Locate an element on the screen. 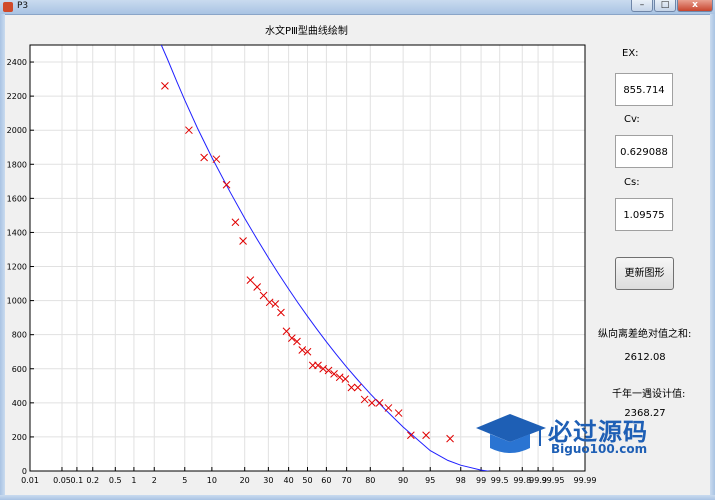  cs-value-field: 1.09575 is located at coordinates (644, 214).